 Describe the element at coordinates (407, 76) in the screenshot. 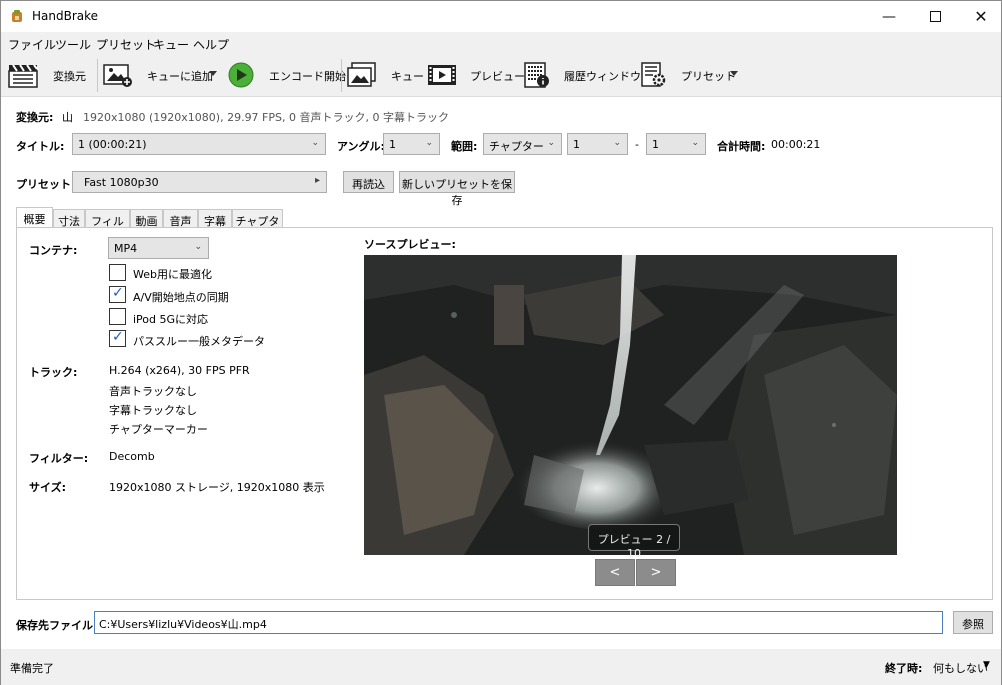

I see `queue-button: キュー` at that location.